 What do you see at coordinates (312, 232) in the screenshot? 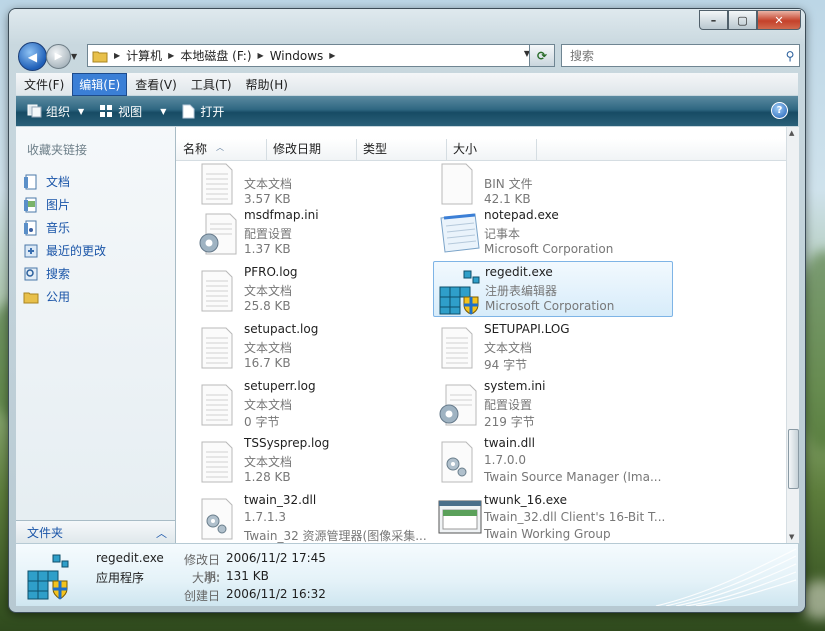
I see `file-item: msdfmap.ini 配置设置 1.37 KB` at bounding box center [312, 232].